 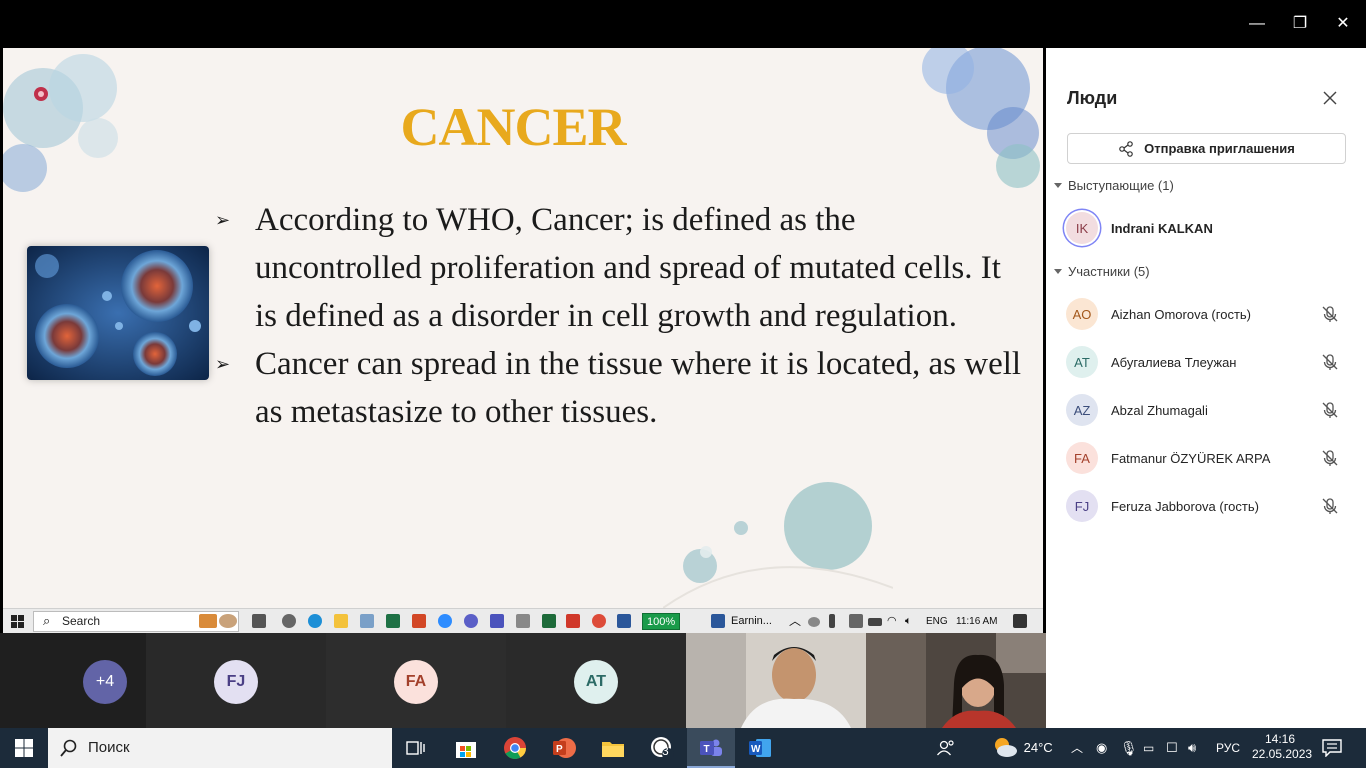 What do you see at coordinates (908, 621) in the screenshot?
I see `remote-volume-icon: 🔈︎` at bounding box center [908, 621].